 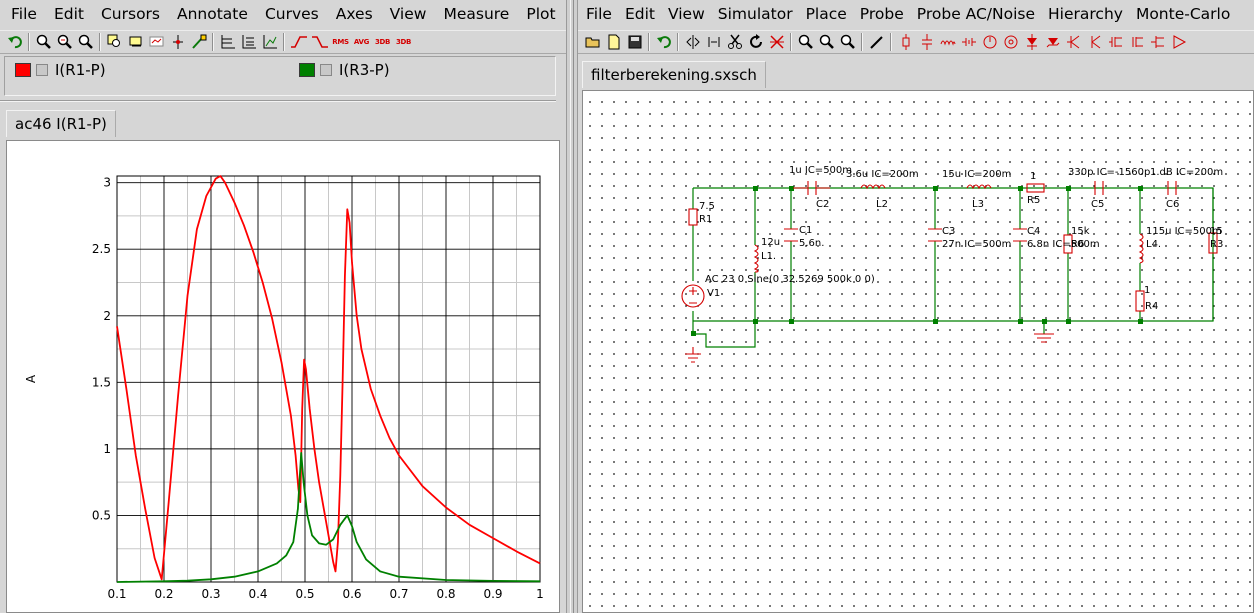 I want to click on capacitor-c1, so click(x=791, y=235).